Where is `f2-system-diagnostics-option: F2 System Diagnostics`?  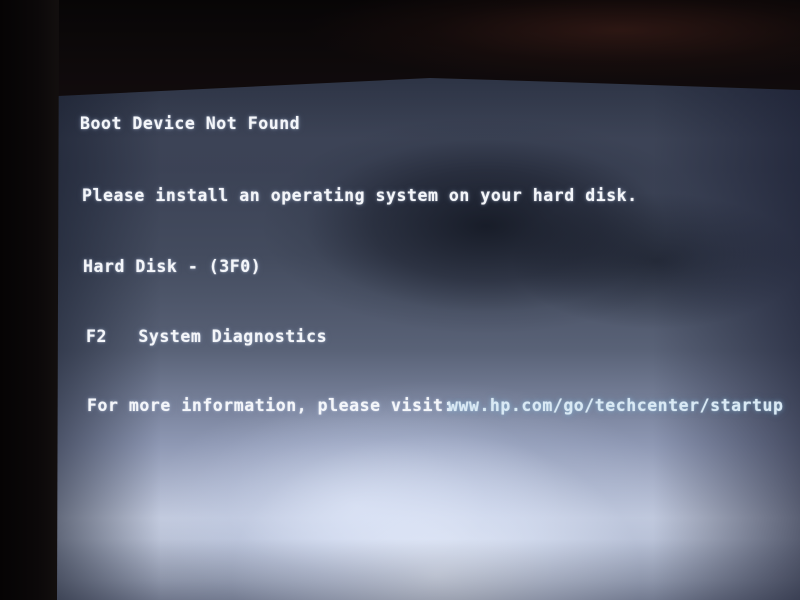 f2-system-diagnostics-option: F2 System Diagnostics is located at coordinates (206, 336).